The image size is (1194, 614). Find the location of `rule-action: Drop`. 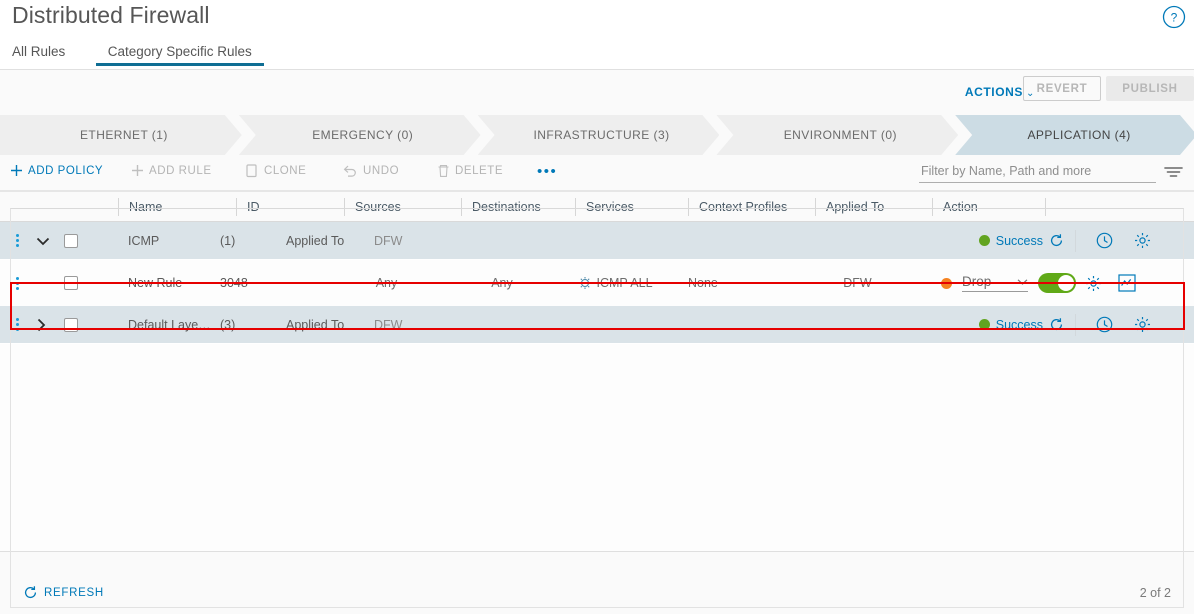

rule-action: Drop is located at coordinates (996, 283).